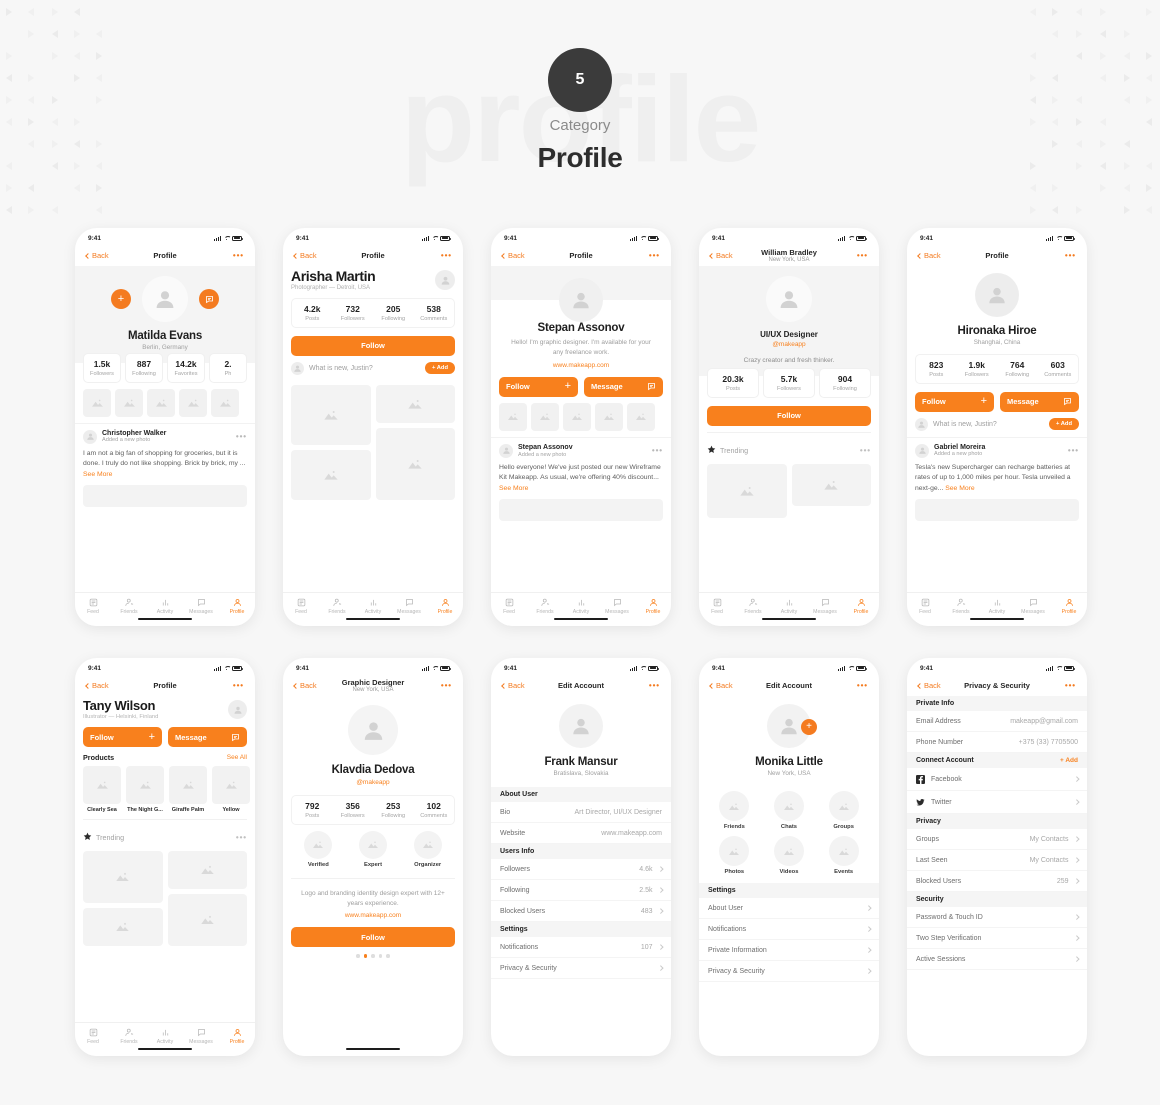 Image resolution: width=1160 pixels, height=1105 pixels. I want to click on stat-item: 792 Posts, so click(312, 810).